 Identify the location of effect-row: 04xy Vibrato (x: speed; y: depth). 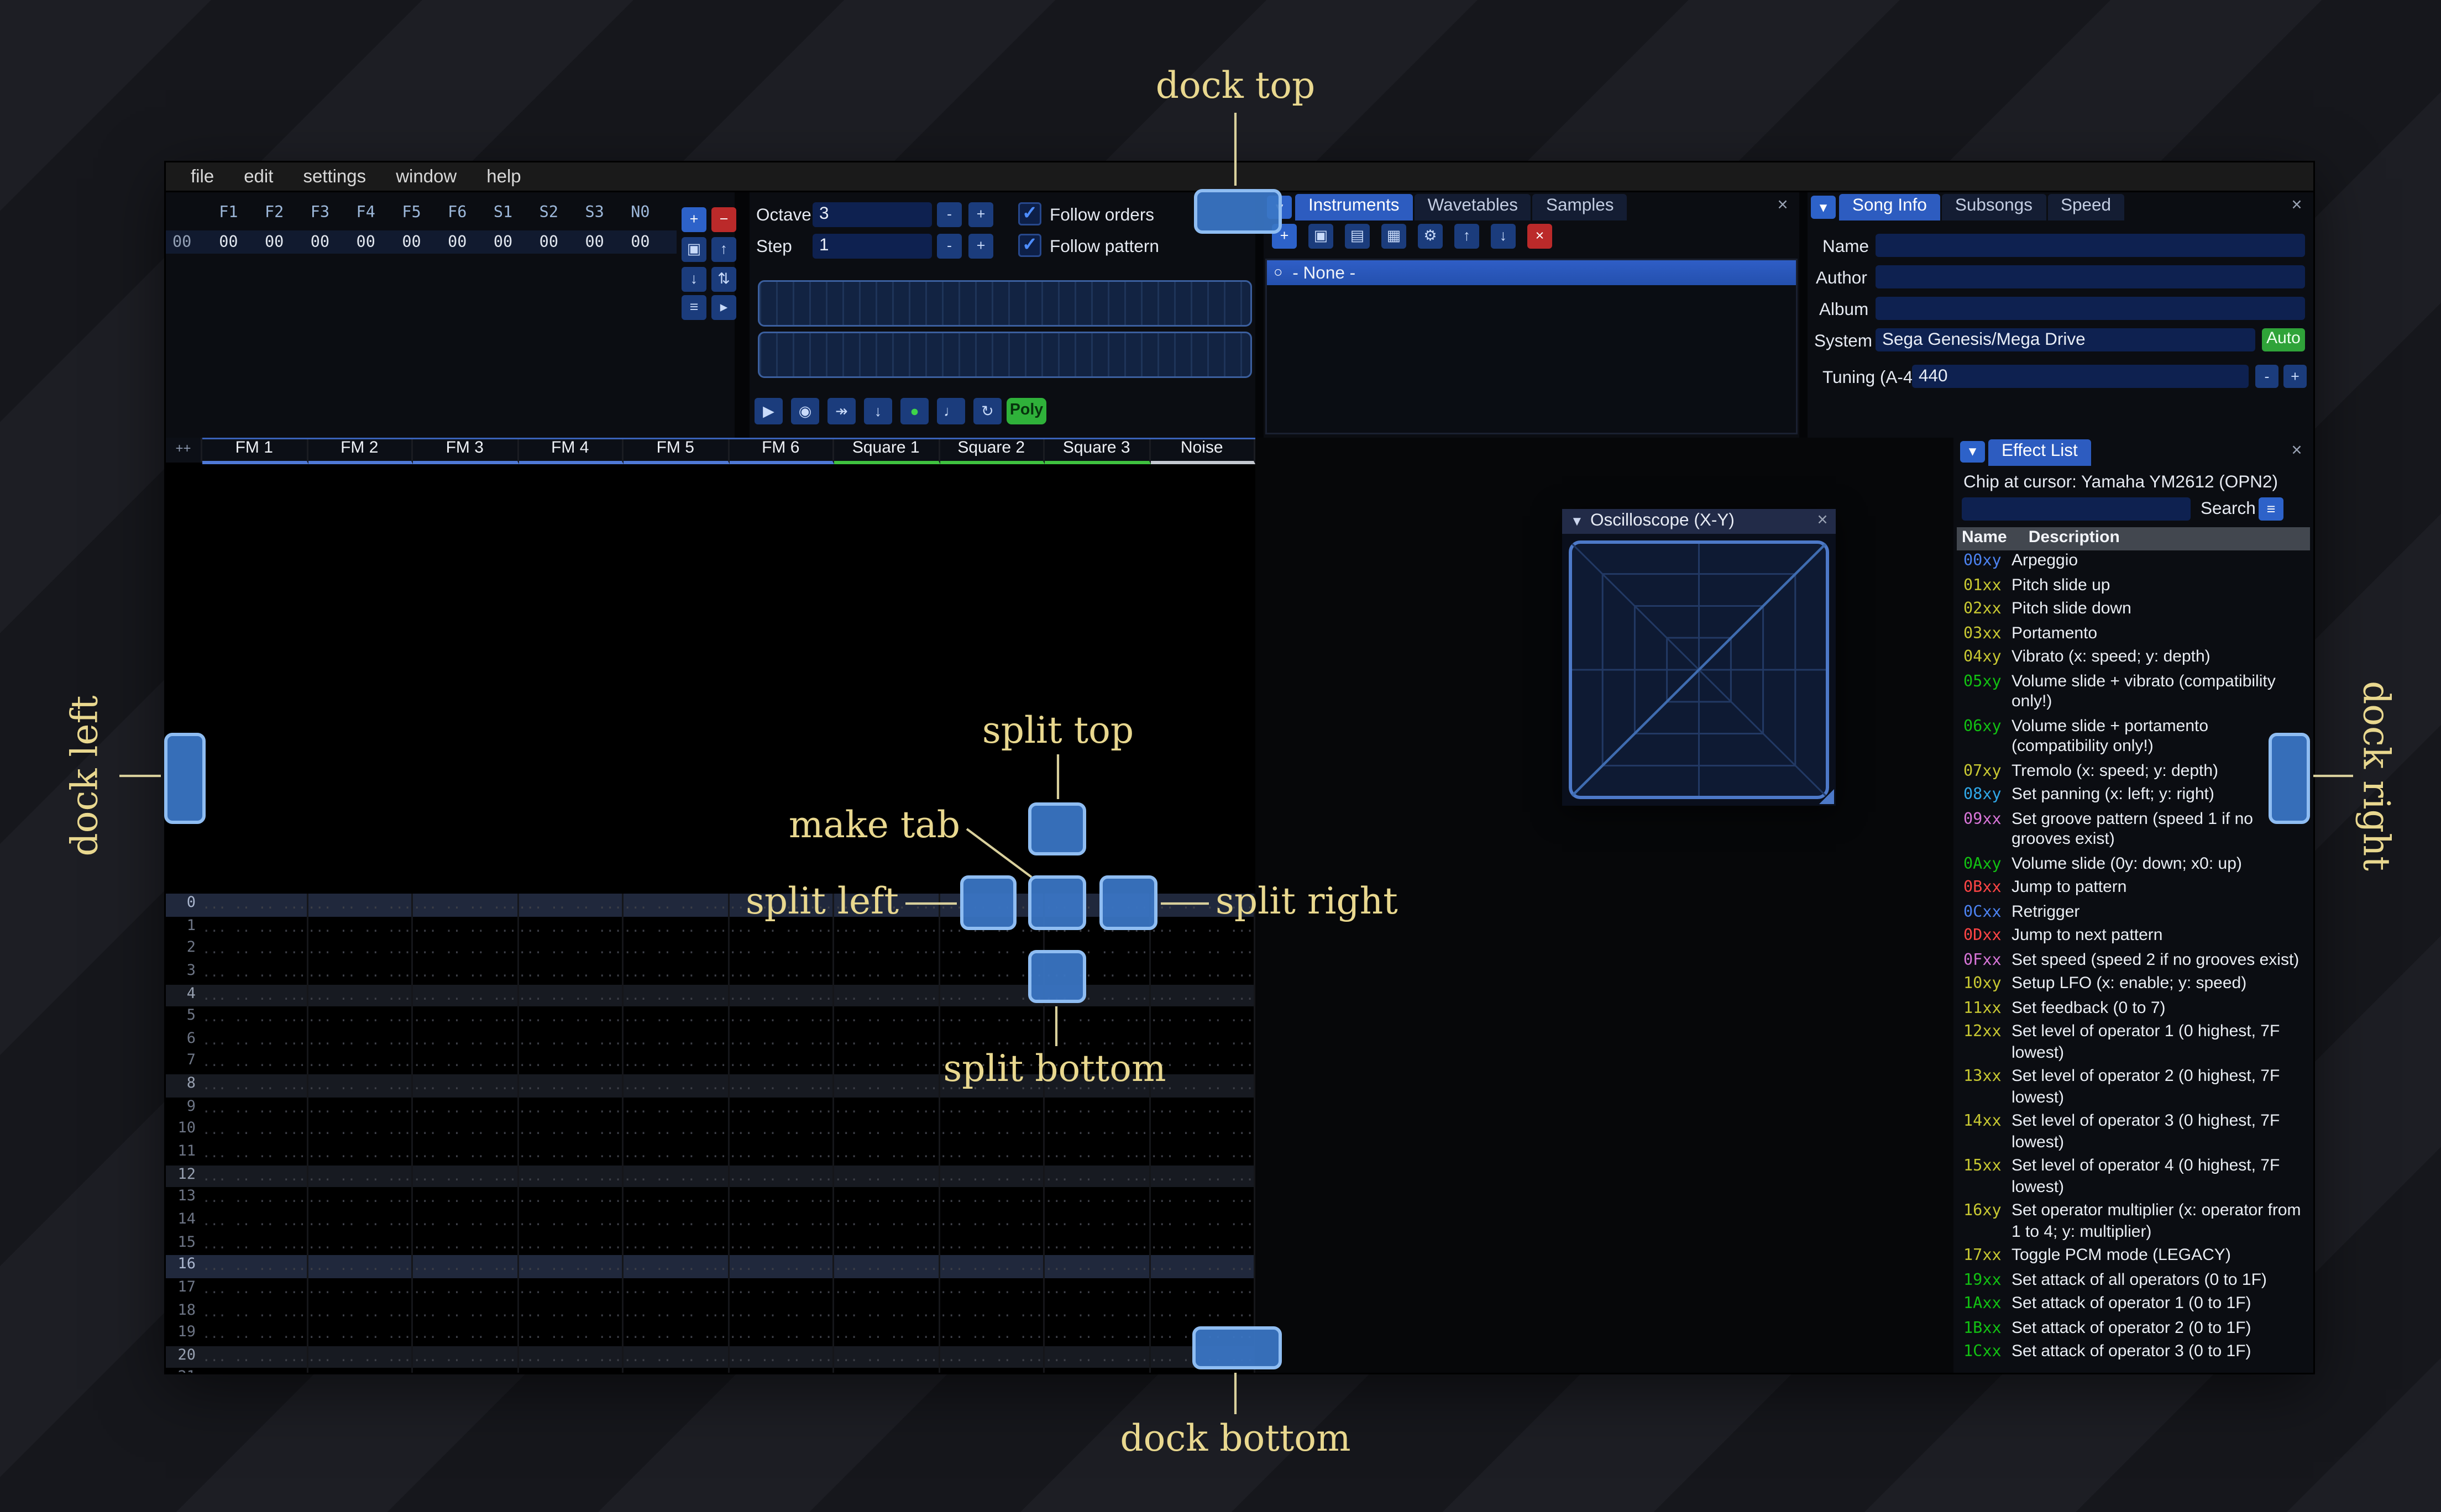
(2133, 659).